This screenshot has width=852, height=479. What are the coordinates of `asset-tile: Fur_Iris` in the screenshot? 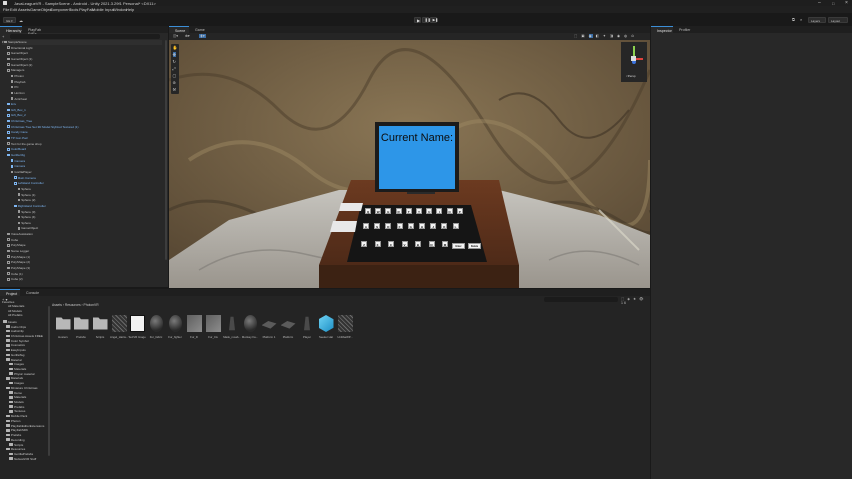 It's located at (213, 327).